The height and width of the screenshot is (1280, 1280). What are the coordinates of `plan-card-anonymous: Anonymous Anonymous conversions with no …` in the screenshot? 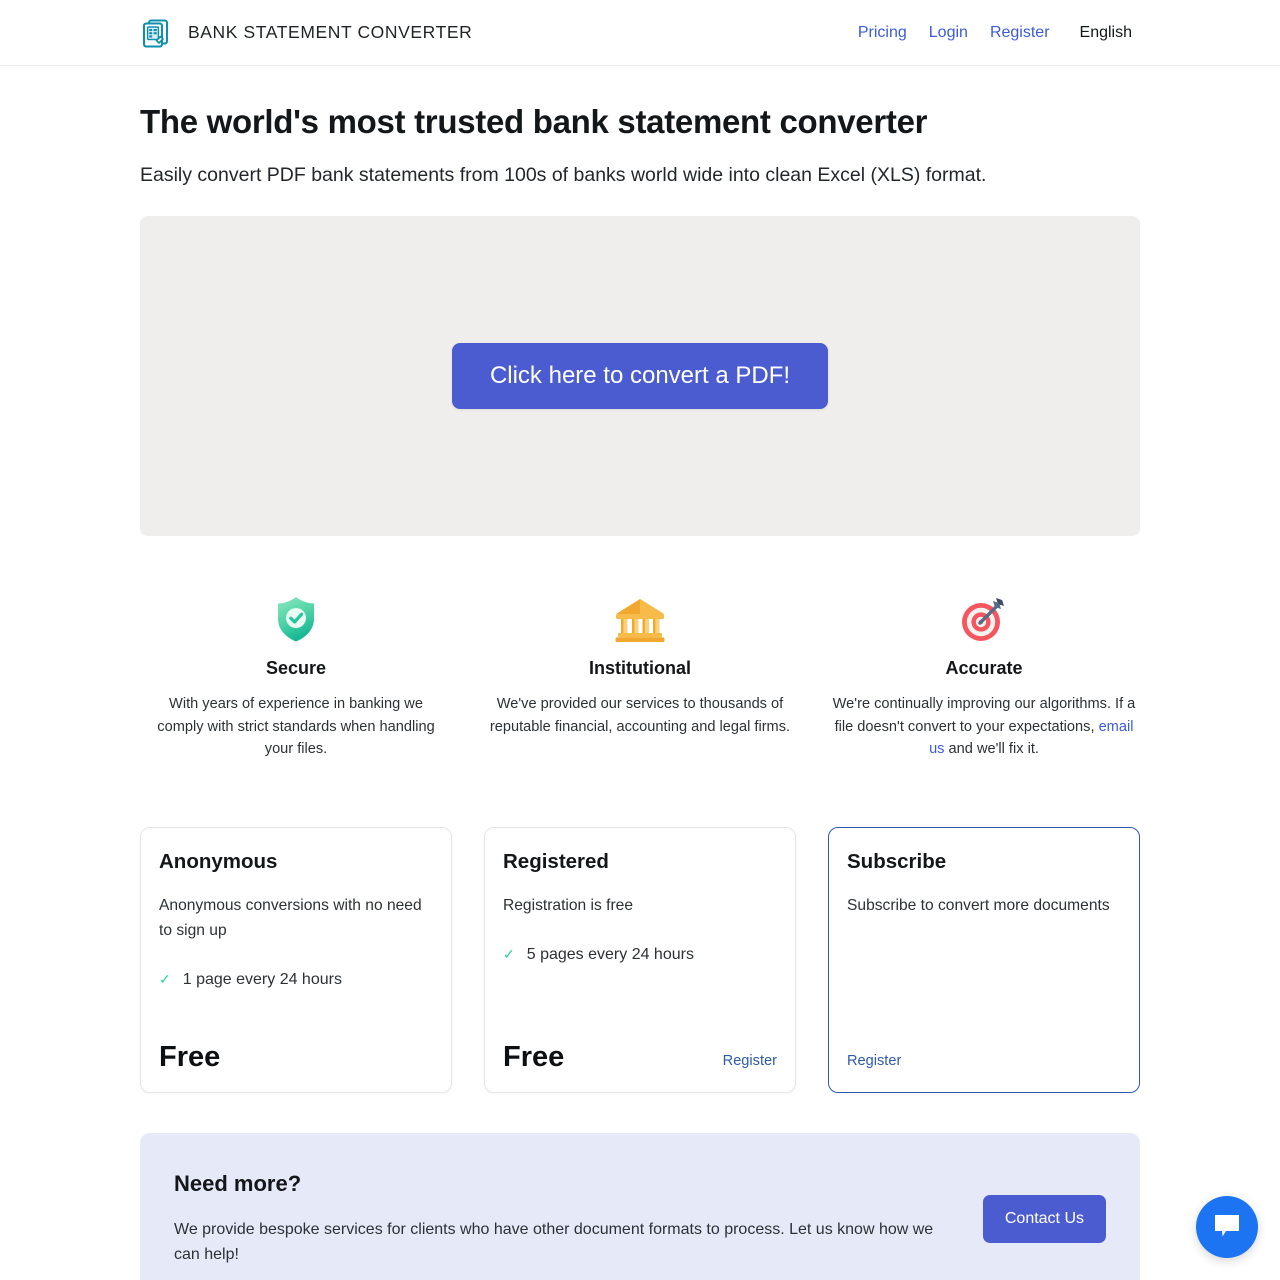 It's located at (296, 959).